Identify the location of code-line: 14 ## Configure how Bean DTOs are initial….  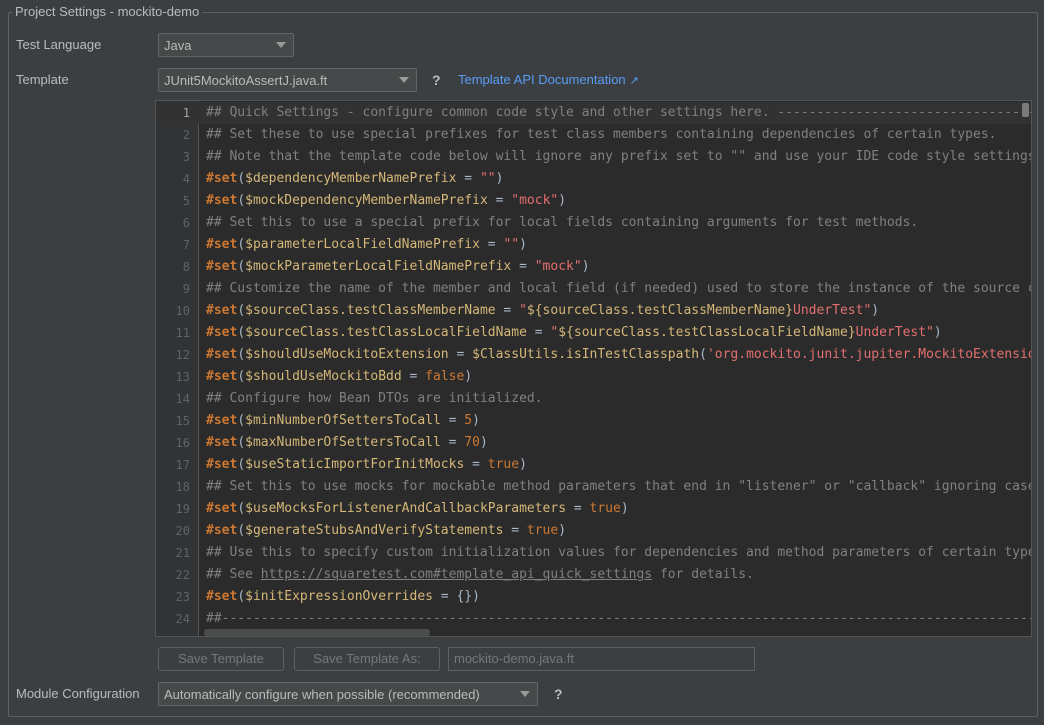
(593, 399).